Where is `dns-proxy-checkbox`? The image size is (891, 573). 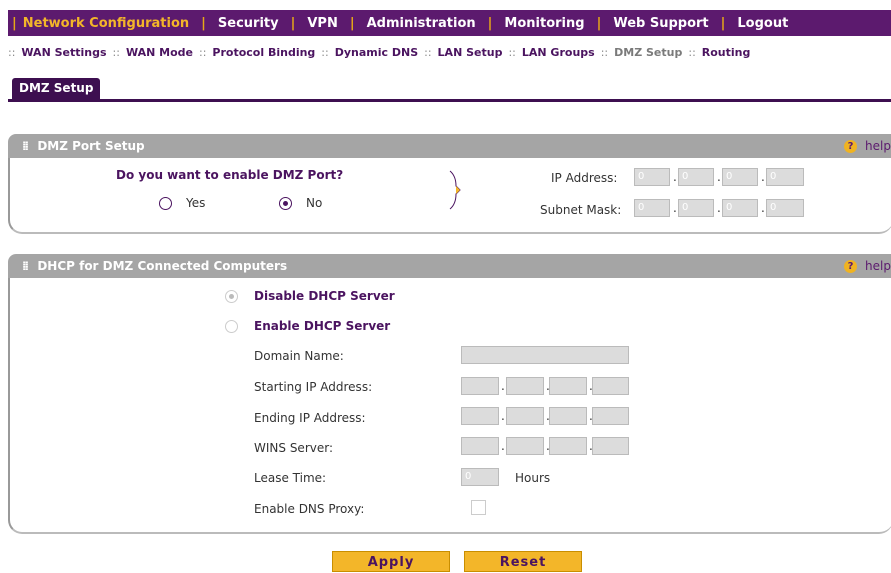 dns-proxy-checkbox is located at coordinates (478, 507).